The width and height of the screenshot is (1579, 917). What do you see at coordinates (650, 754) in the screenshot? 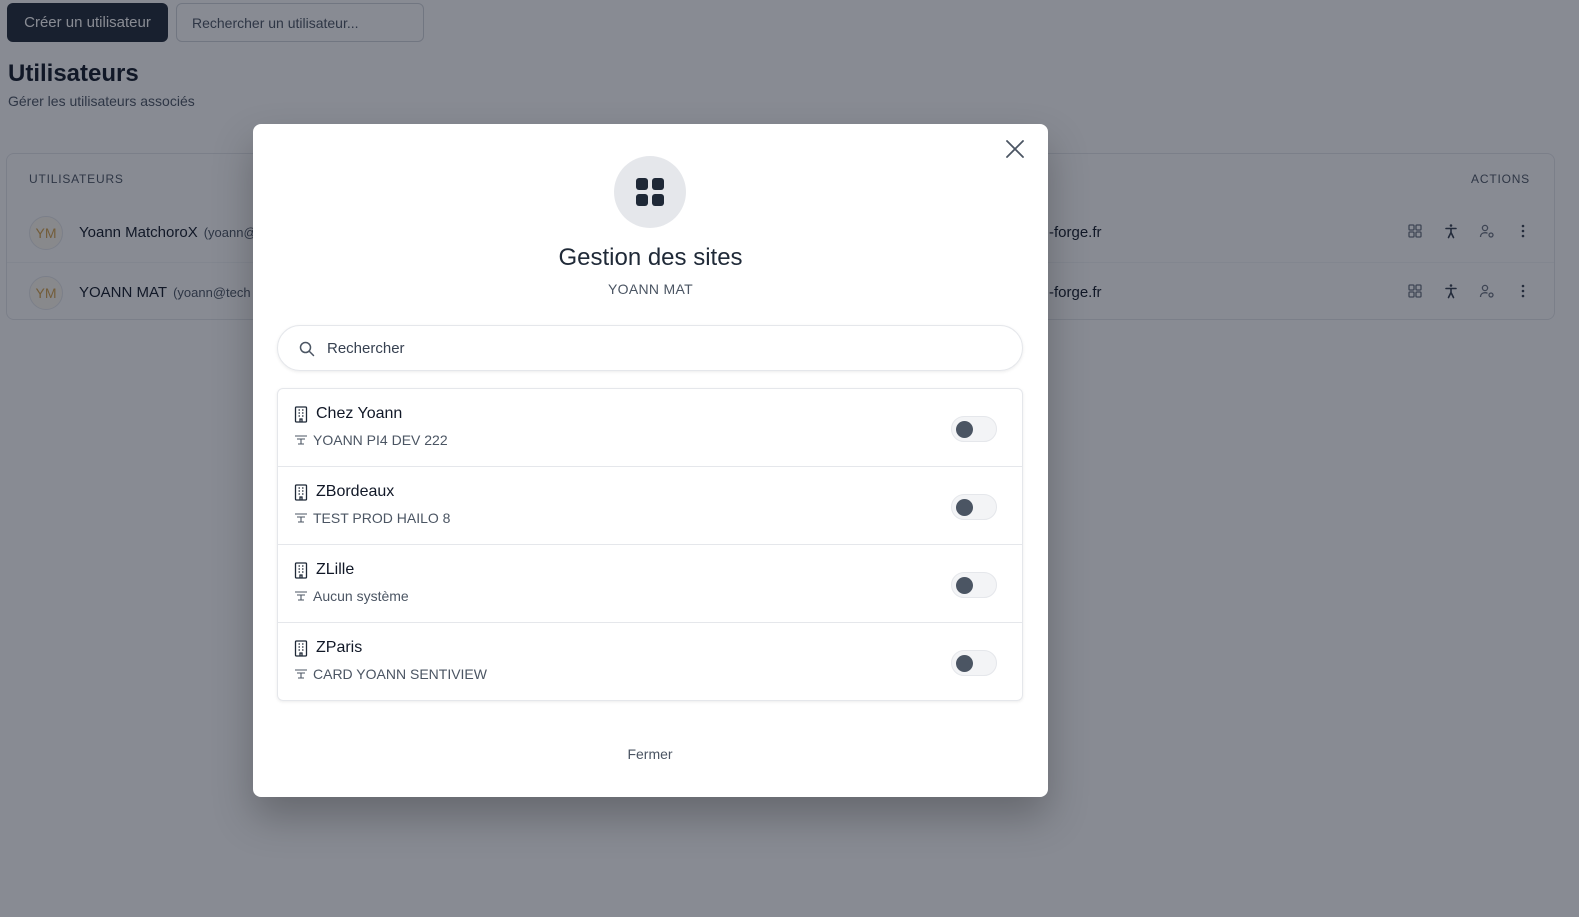
I see `close-modal-button: Fermer` at bounding box center [650, 754].